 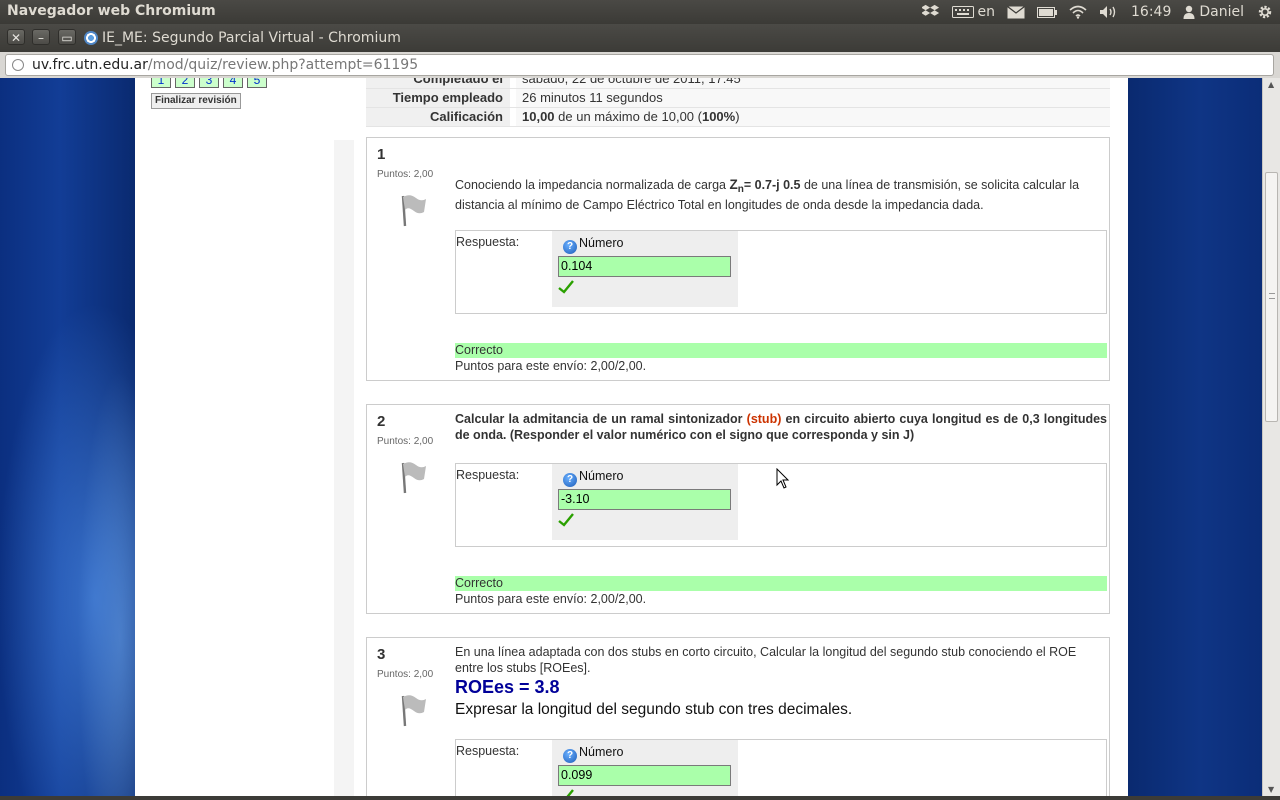 What do you see at coordinates (438, 98) in the screenshot?
I see `summary-label: Tiempo empleado` at bounding box center [438, 98].